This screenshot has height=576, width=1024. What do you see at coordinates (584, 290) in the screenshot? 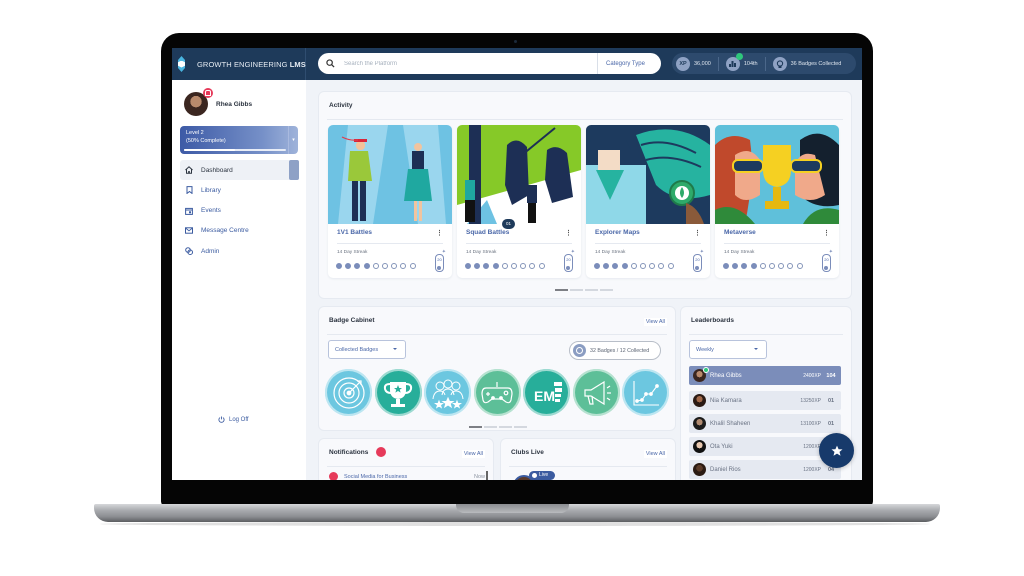
I see `activity-carousel-pager` at bounding box center [584, 290].